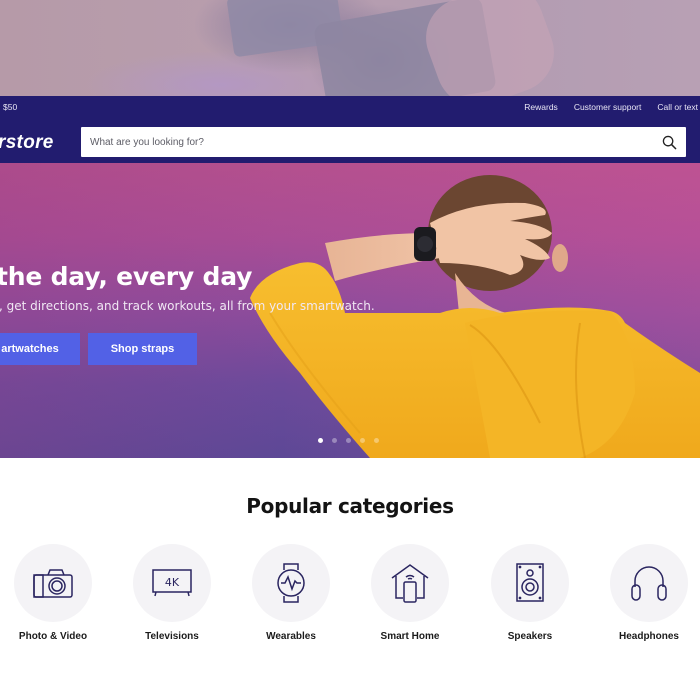 This screenshot has width=700, height=700. I want to click on popular-categories-heading: Popular categories, so click(350, 506).